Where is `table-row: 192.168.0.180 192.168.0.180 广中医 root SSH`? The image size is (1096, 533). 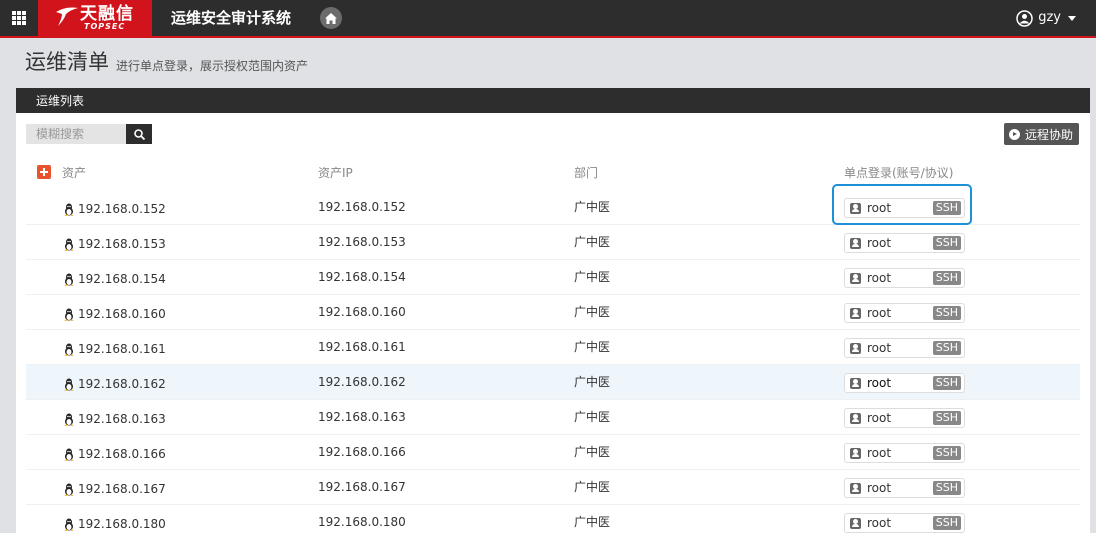 table-row: 192.168.0.180 192.168.0.180 广中医 root SSH is located at coordinates (553, 519).